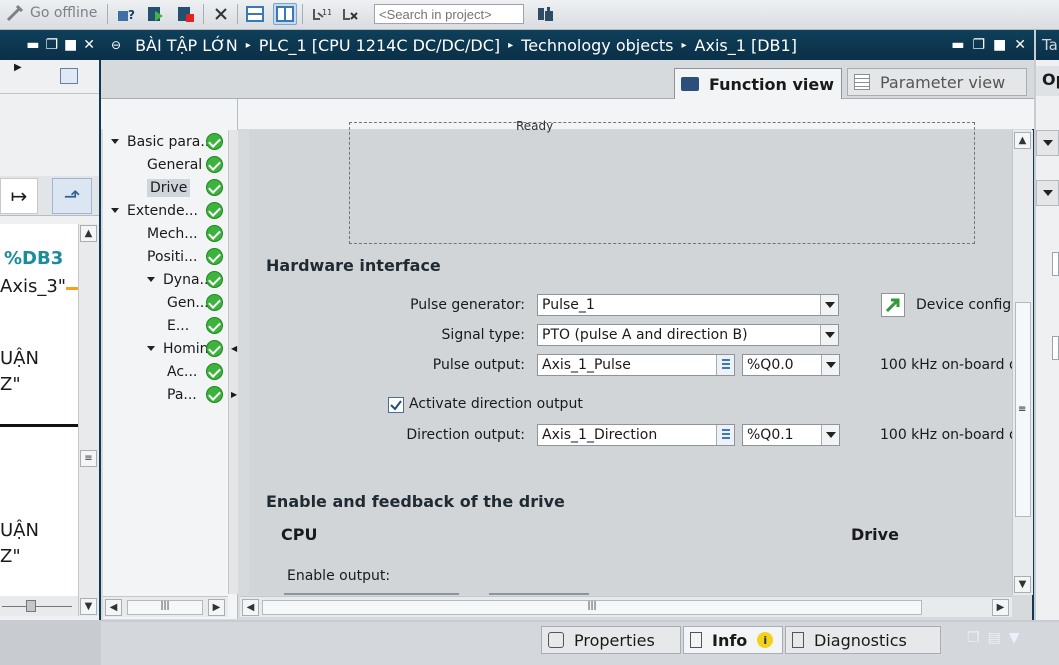 The height and width of the screenshot is (665, 1059). Describe the element at coordinates (449, 14) in the screenshot. I see `search-in-project-input` at that location.